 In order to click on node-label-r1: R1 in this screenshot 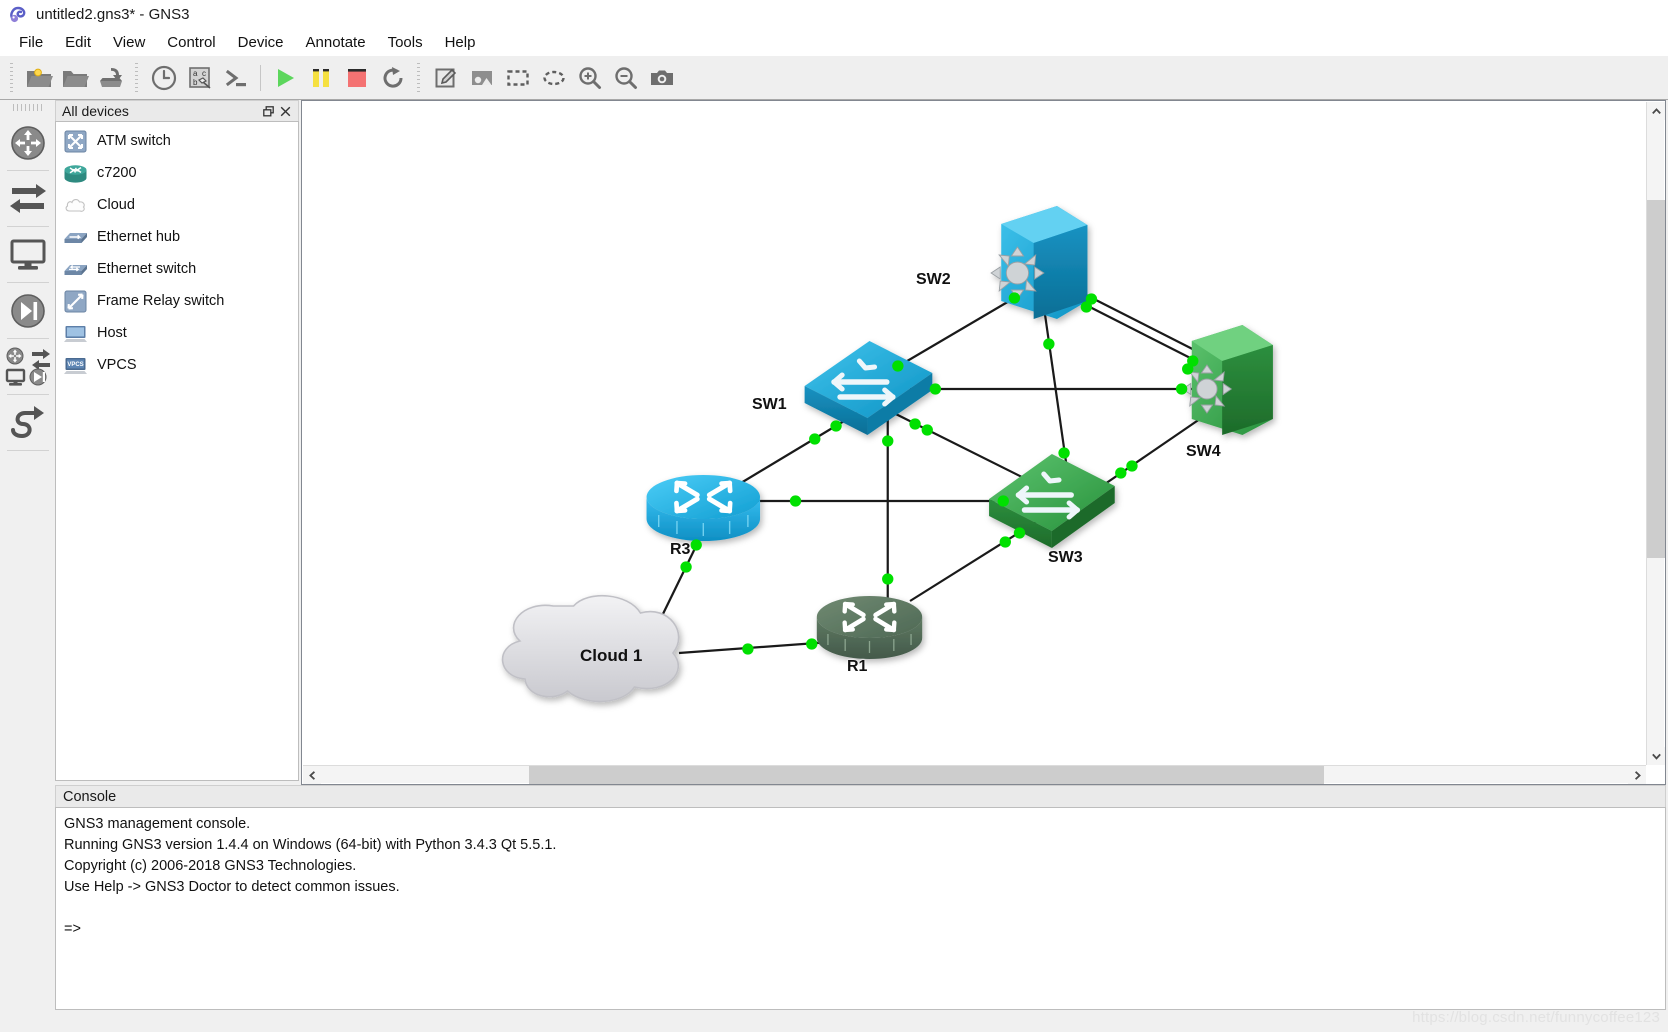, I will do `click(857, 666)`.